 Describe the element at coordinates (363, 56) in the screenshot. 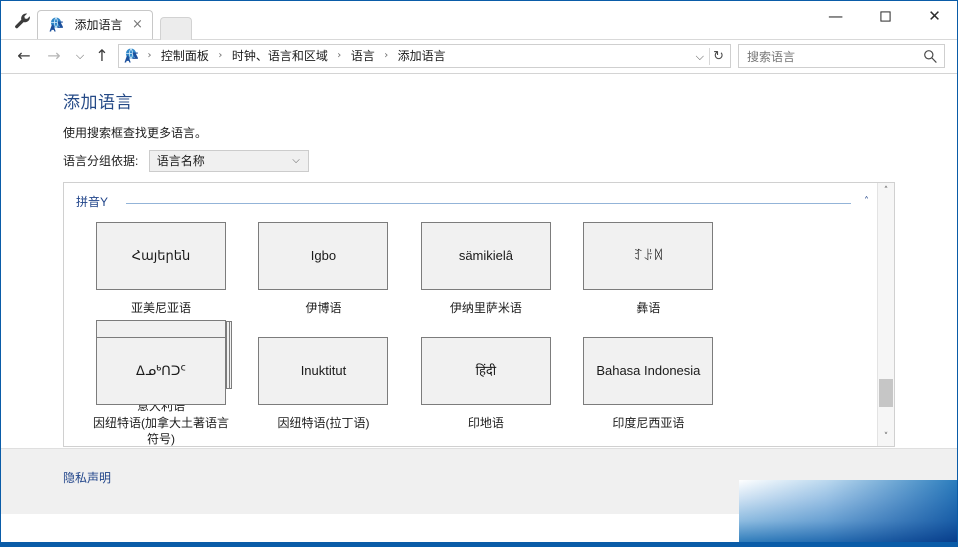

I see `breadcrumb-item-language: 语言` at that location.